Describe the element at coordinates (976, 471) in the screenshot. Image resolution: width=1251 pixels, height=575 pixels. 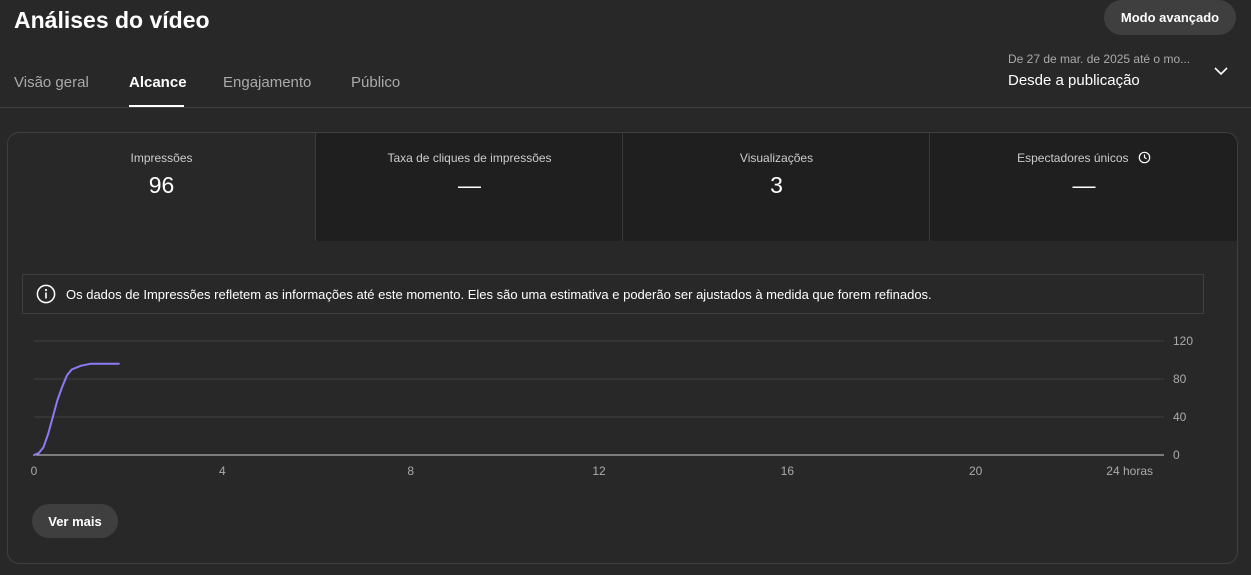
I see `x-tick-label: 20` at that location.